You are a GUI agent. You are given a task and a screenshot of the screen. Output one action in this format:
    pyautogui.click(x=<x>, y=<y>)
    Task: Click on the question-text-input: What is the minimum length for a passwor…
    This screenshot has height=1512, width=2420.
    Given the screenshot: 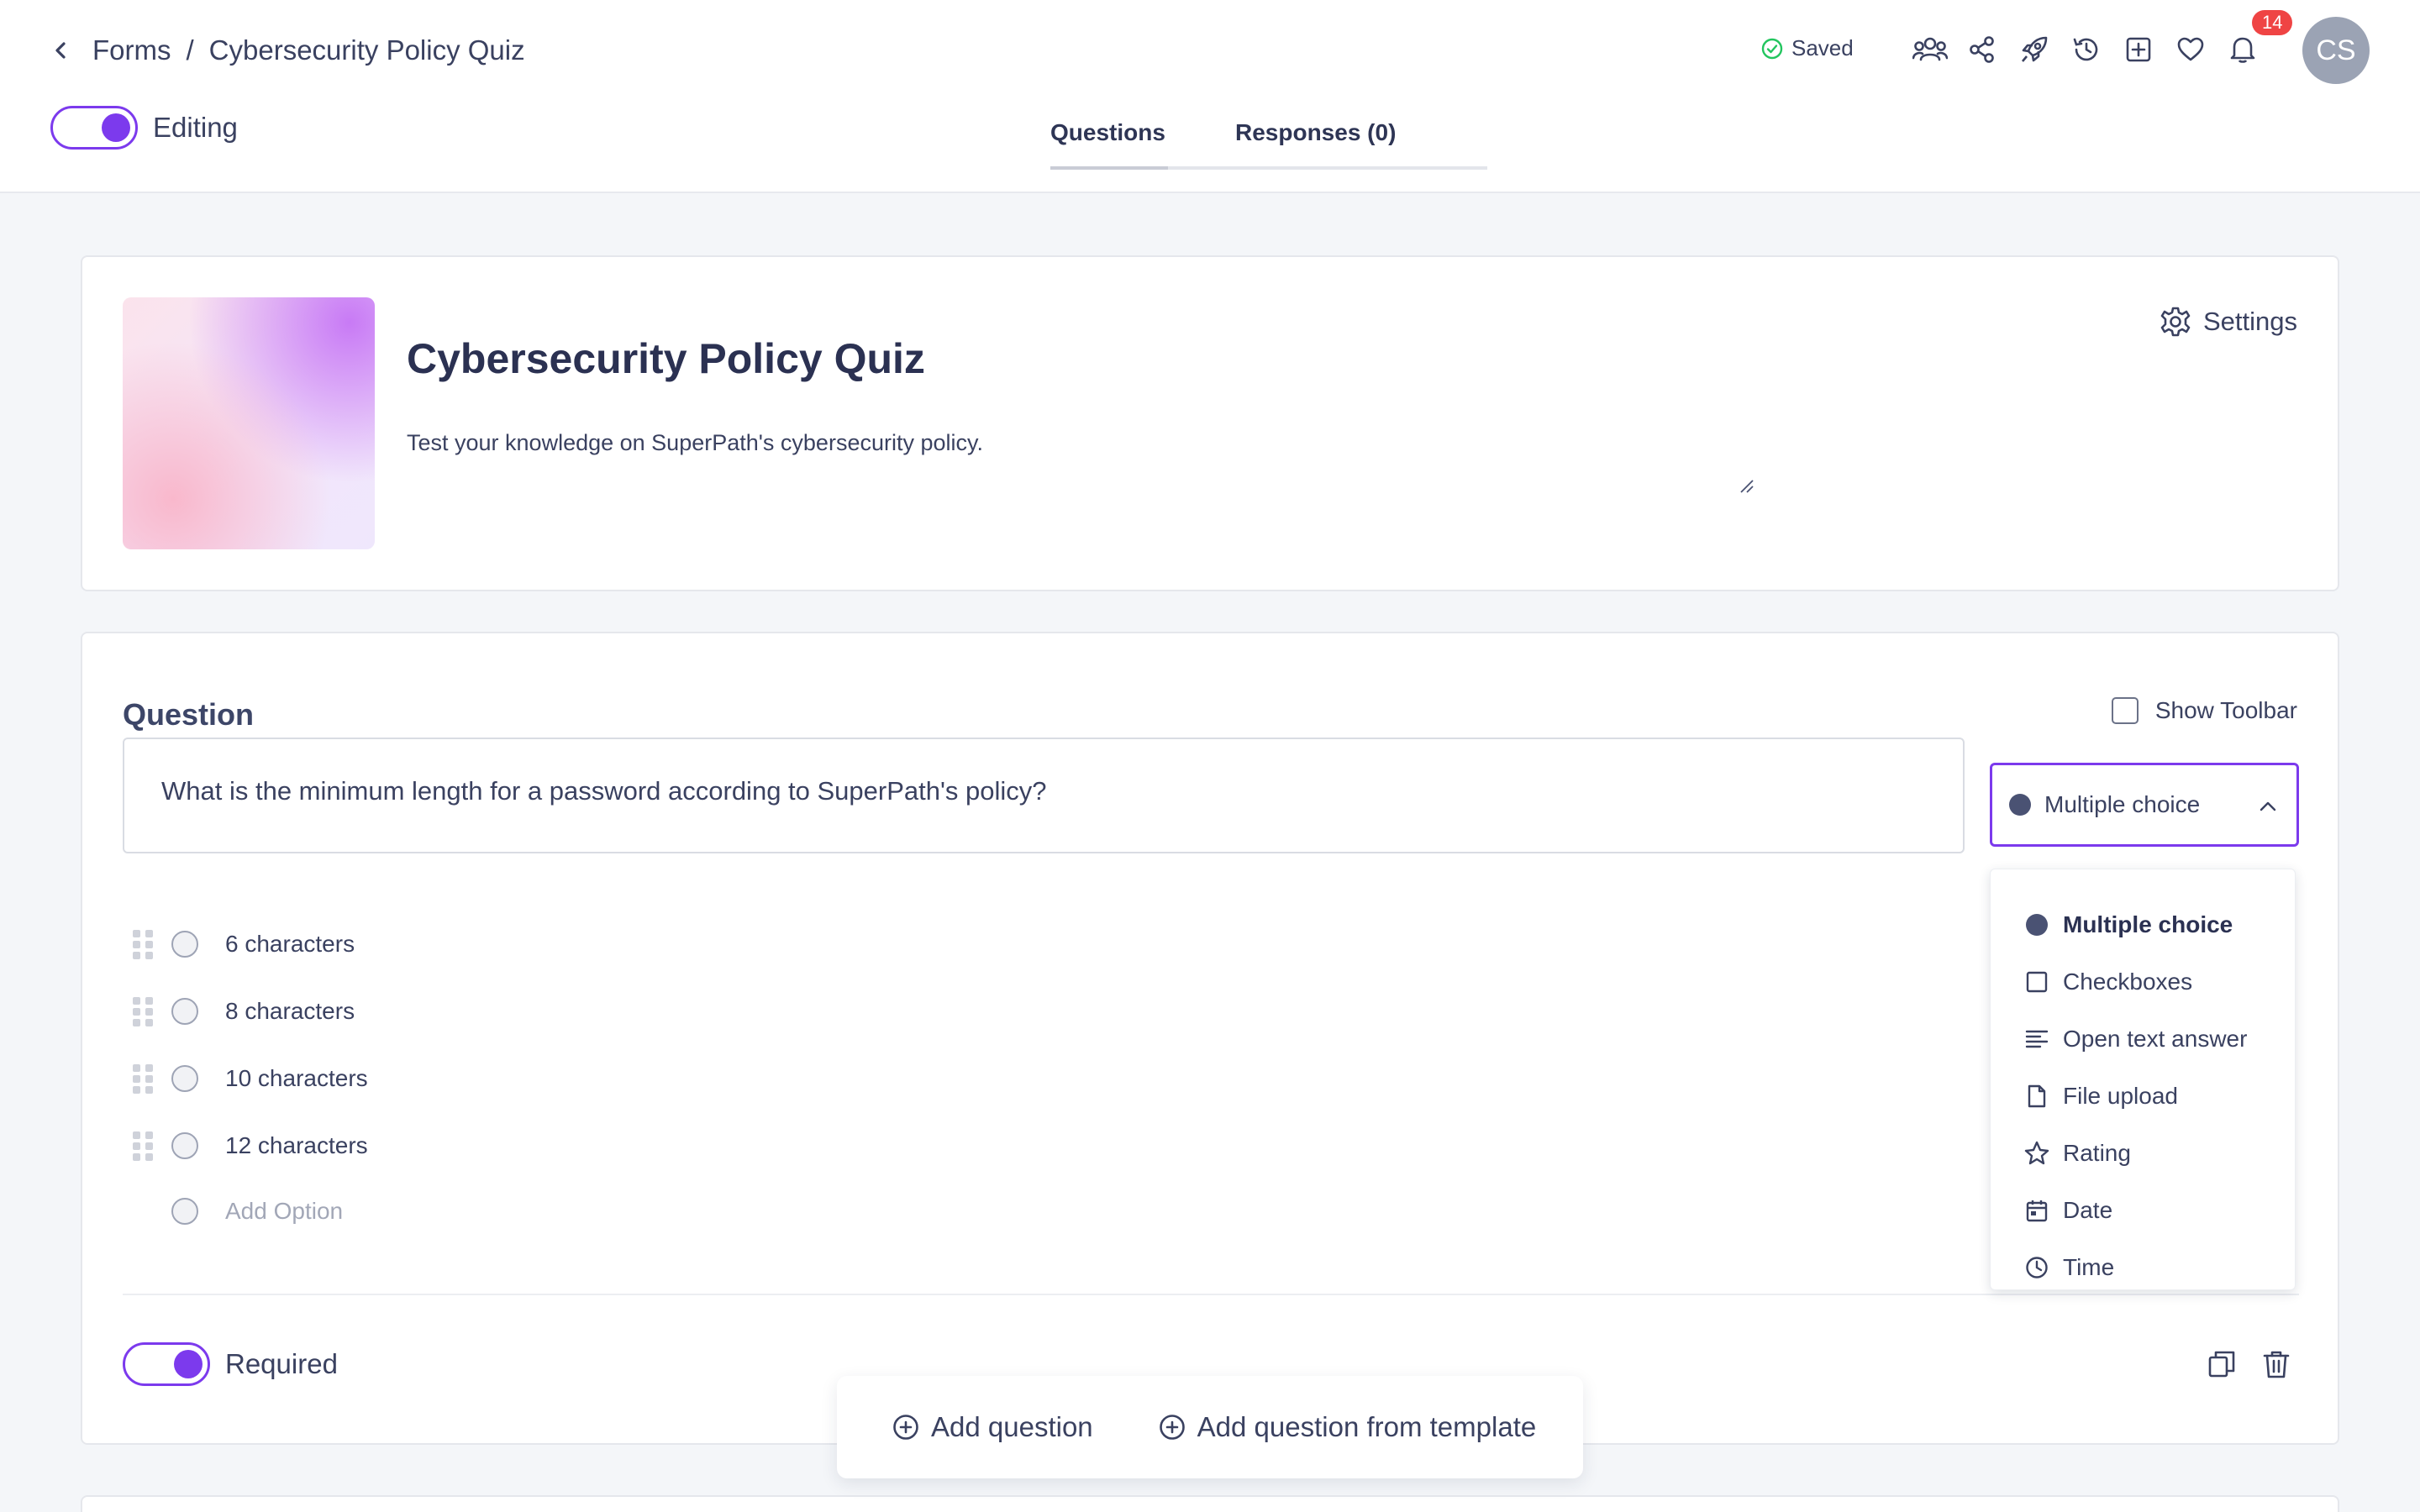 What is the action you would take?
    pyautogui.click(x=1044, y=795)
    